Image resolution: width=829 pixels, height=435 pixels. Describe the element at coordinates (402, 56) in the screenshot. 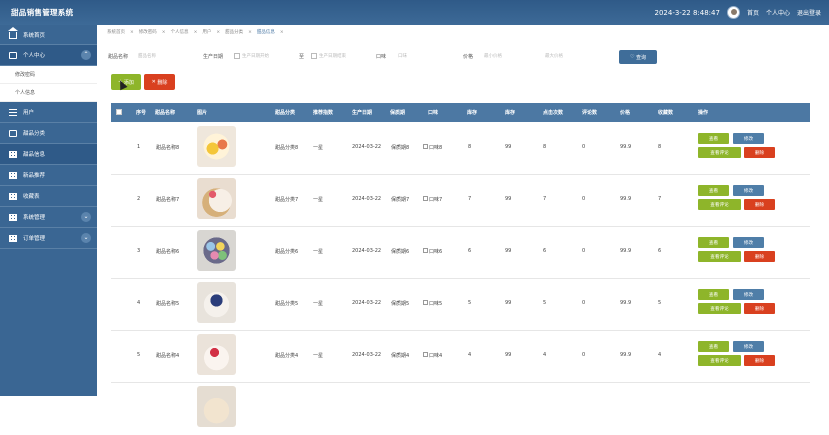

I see `mouth-label: 口味` at that location.